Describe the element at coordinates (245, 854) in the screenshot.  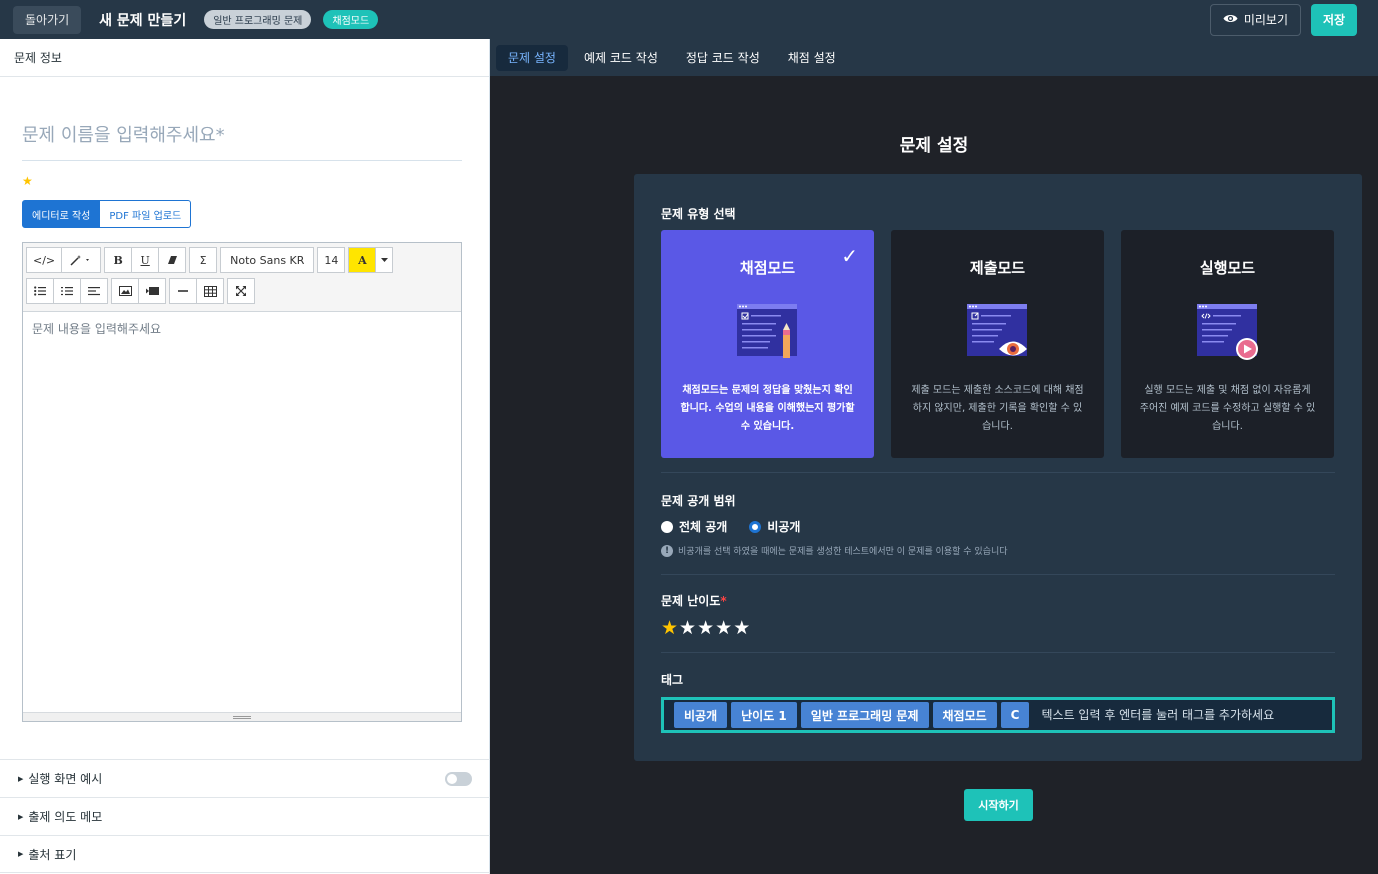
I see `accordion-source: ▶ 출처 표기` at that location.